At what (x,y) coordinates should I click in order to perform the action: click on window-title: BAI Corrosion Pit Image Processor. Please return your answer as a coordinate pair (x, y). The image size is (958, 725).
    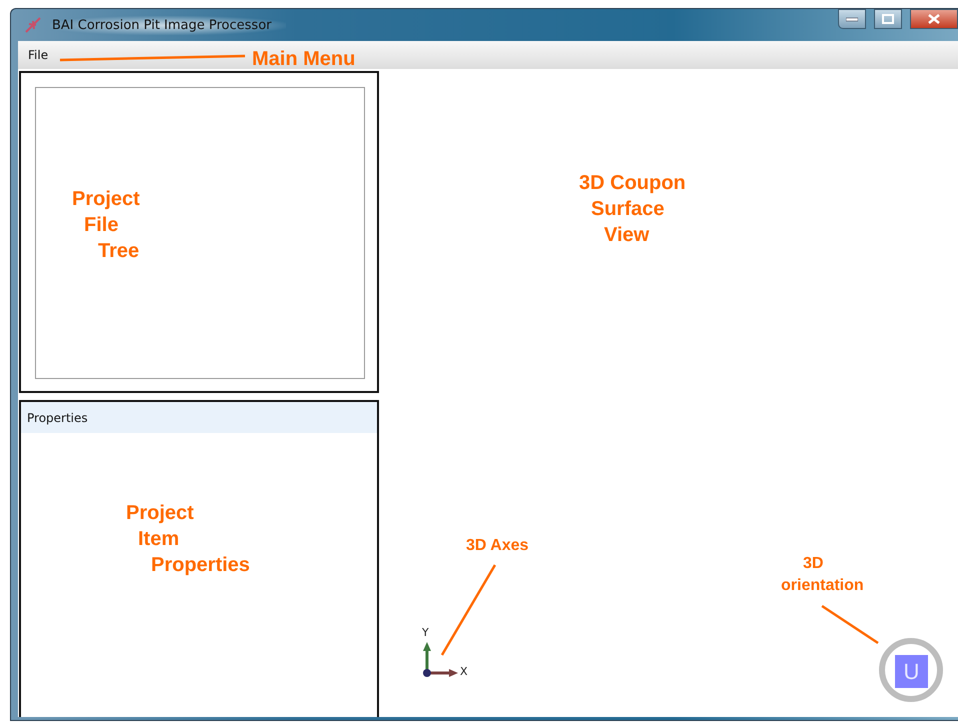
    Looking at the image, I should click on (168, 25).